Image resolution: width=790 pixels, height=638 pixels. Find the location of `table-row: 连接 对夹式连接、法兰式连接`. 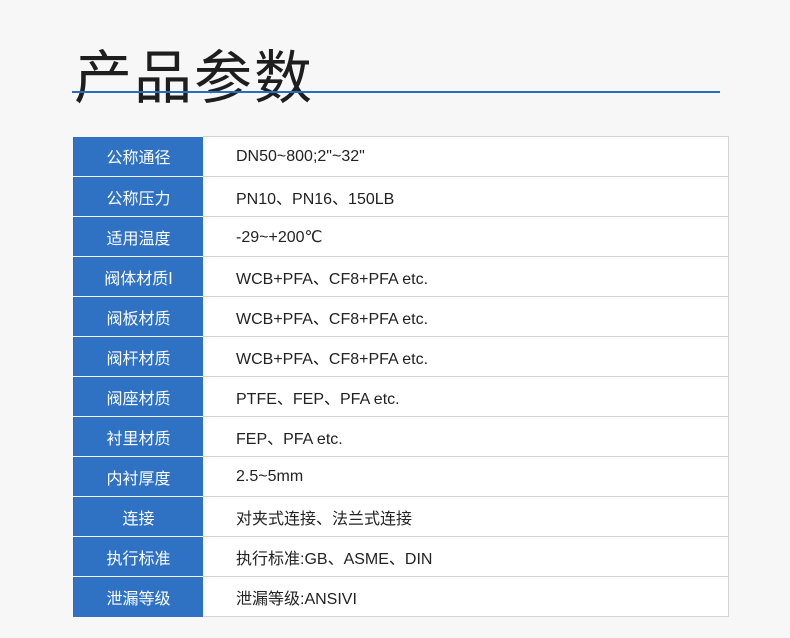

table-row: 连接 对夹式连接、法兰式连接 is located at coordinates (401, 516).